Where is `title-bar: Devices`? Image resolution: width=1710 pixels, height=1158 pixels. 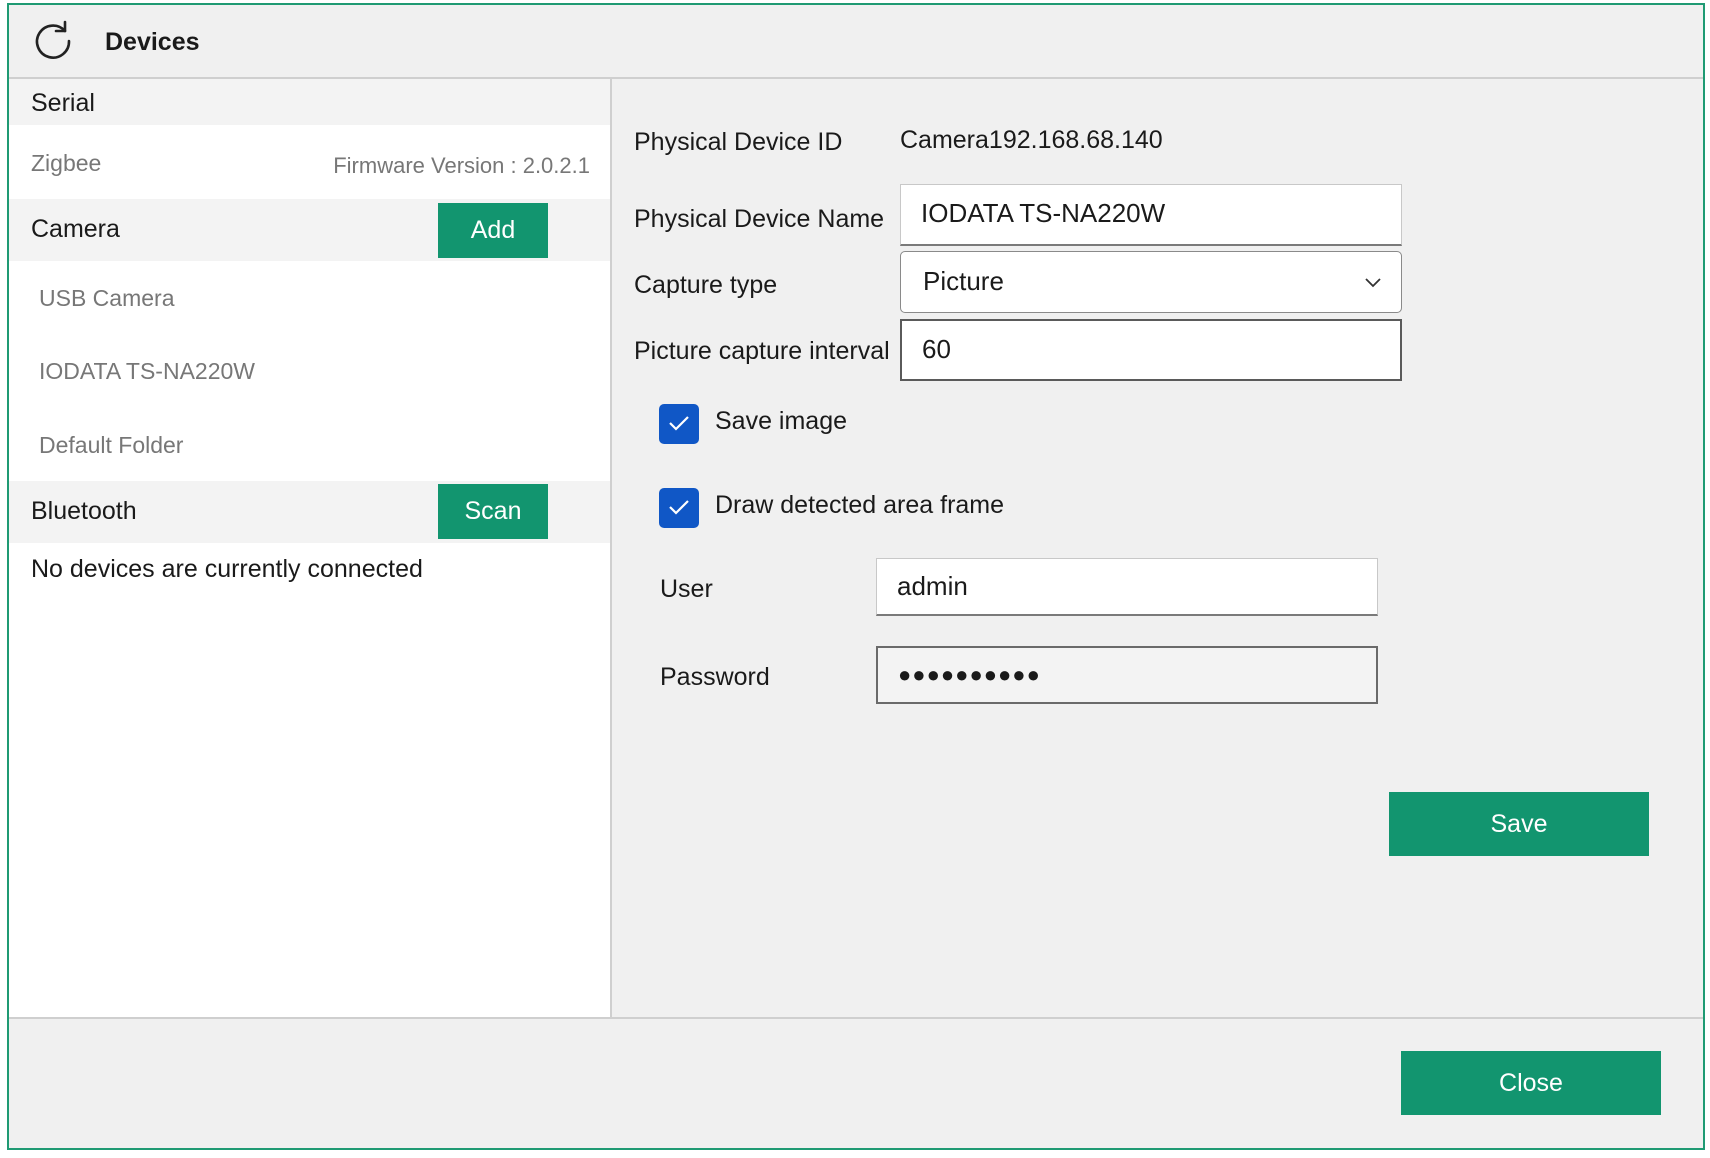
title-bar: Devices is located at coordinates (856, 42).